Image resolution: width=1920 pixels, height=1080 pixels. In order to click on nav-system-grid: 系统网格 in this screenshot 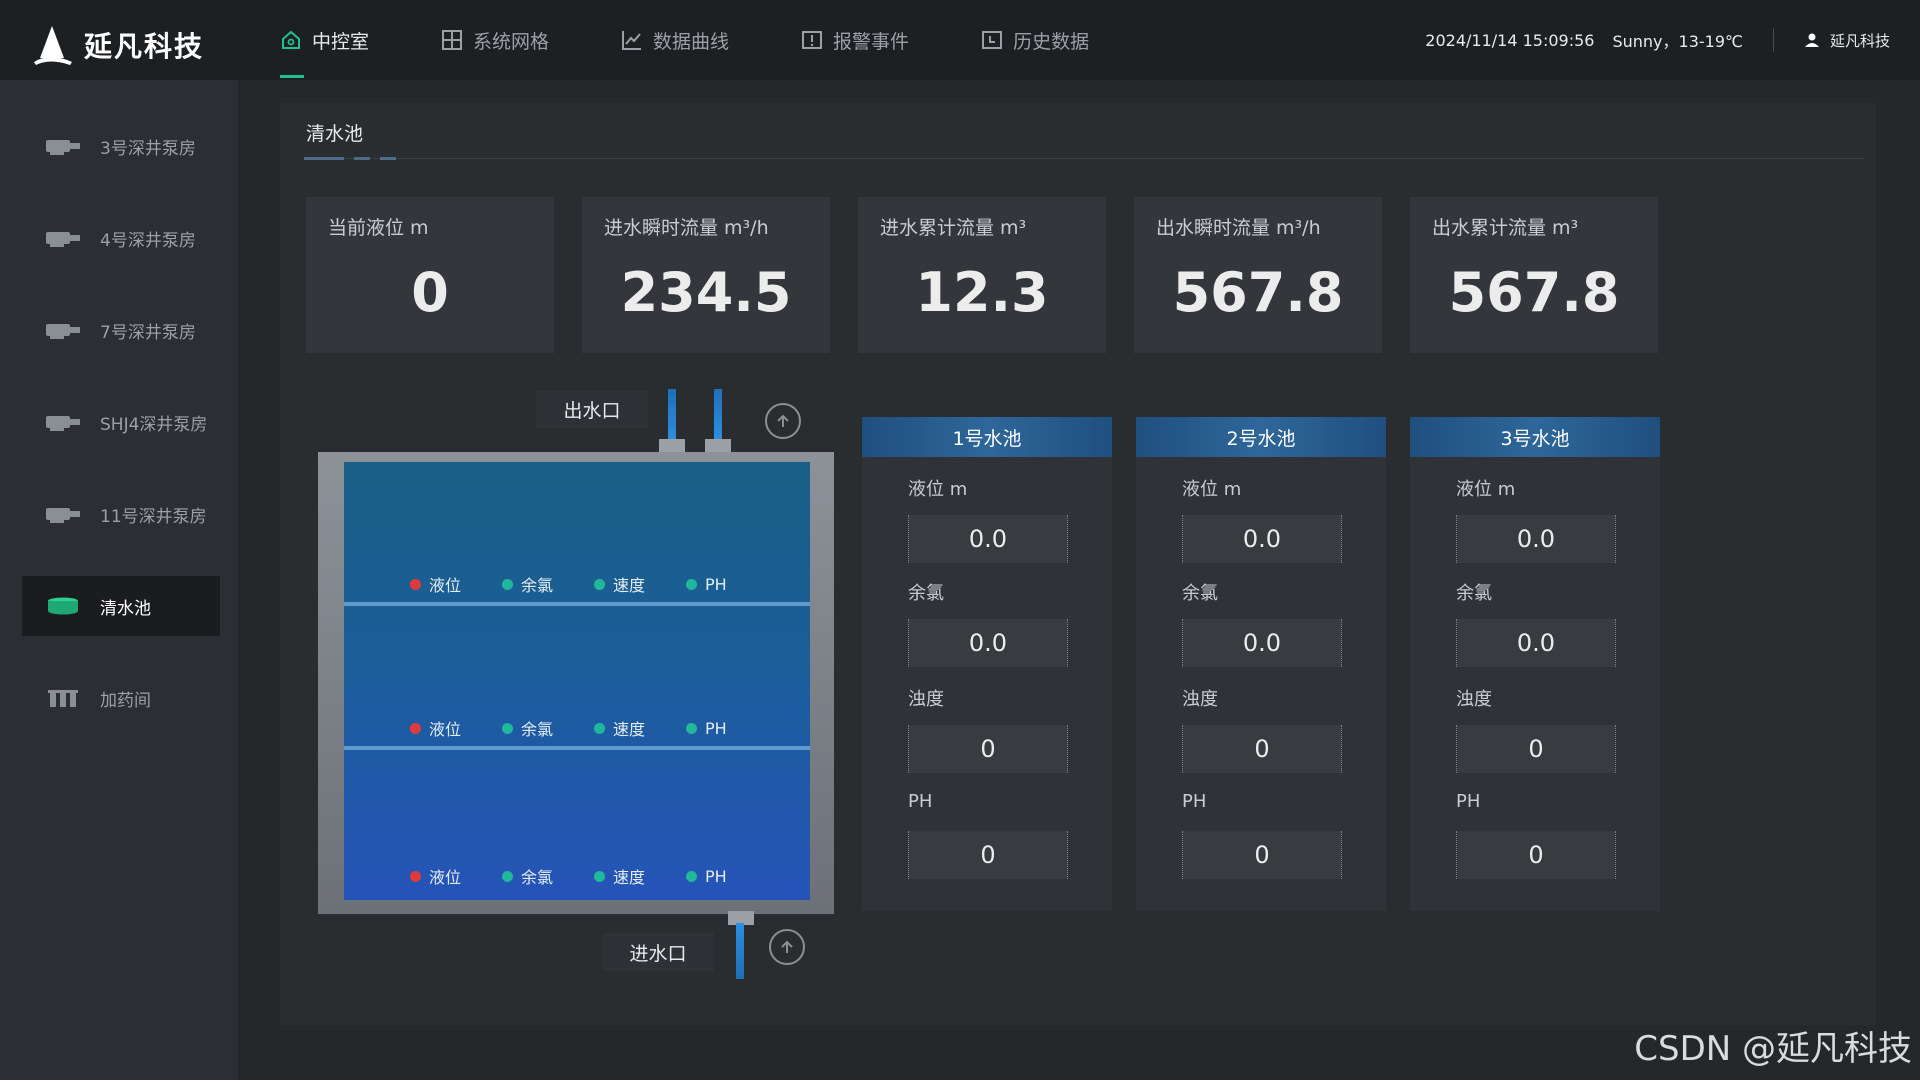, I will do `click(495, 40)`.